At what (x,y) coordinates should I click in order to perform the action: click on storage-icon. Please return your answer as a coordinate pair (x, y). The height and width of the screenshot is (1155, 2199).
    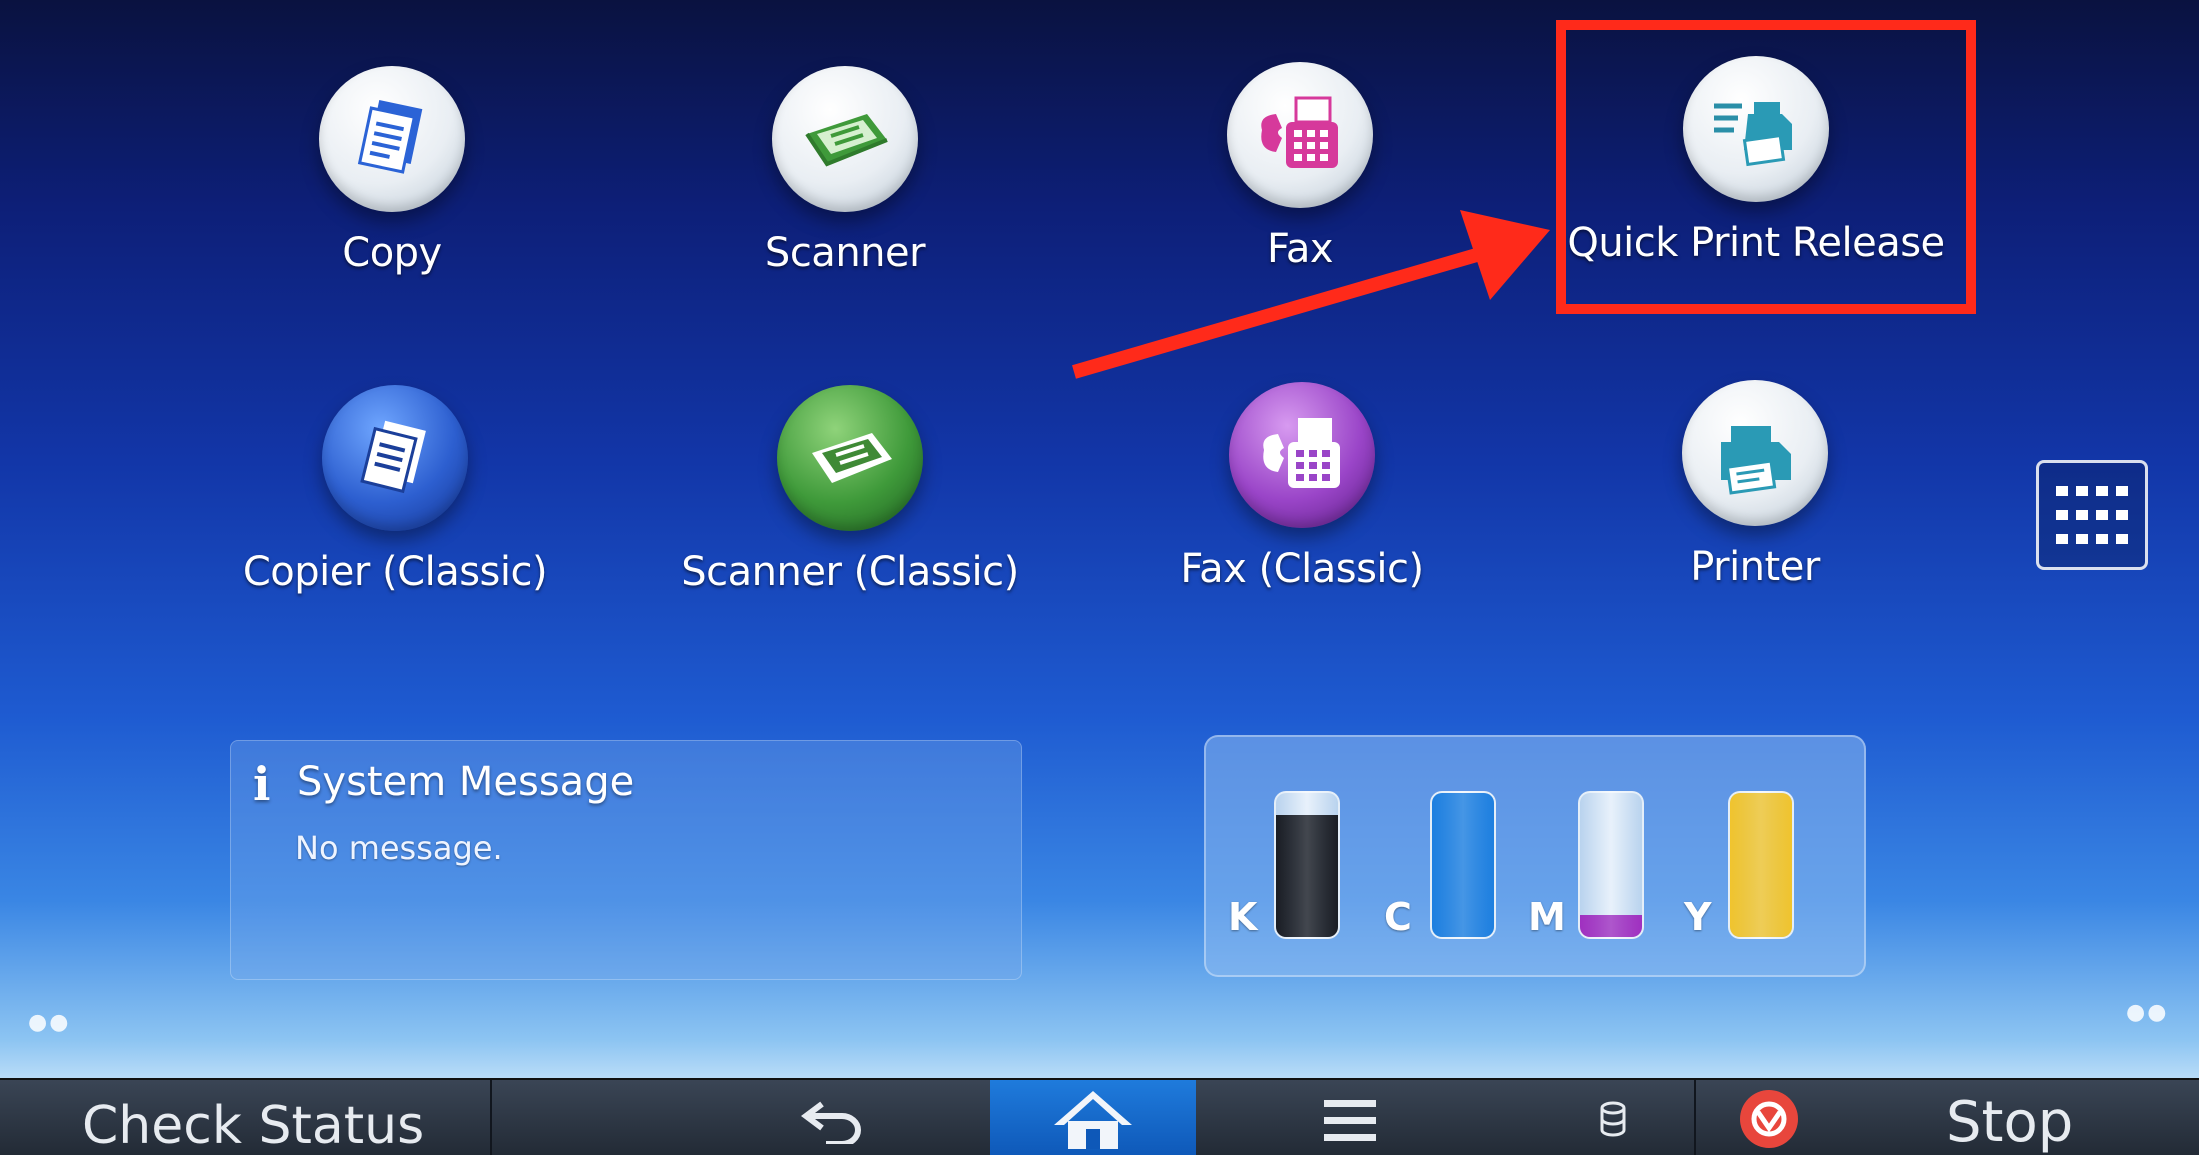
    Looking at the image, I should click on (1613, 1119).